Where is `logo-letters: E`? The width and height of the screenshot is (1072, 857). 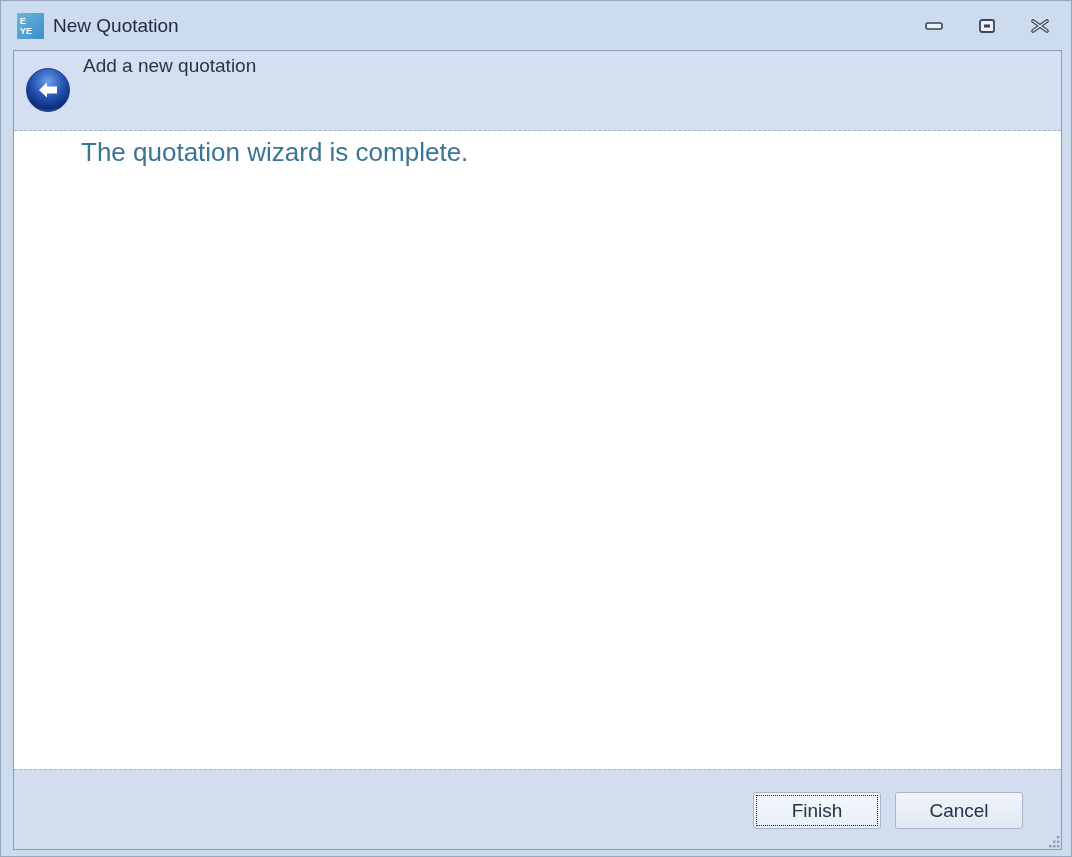 logo-letters: E is located at coordinates (23, 20).